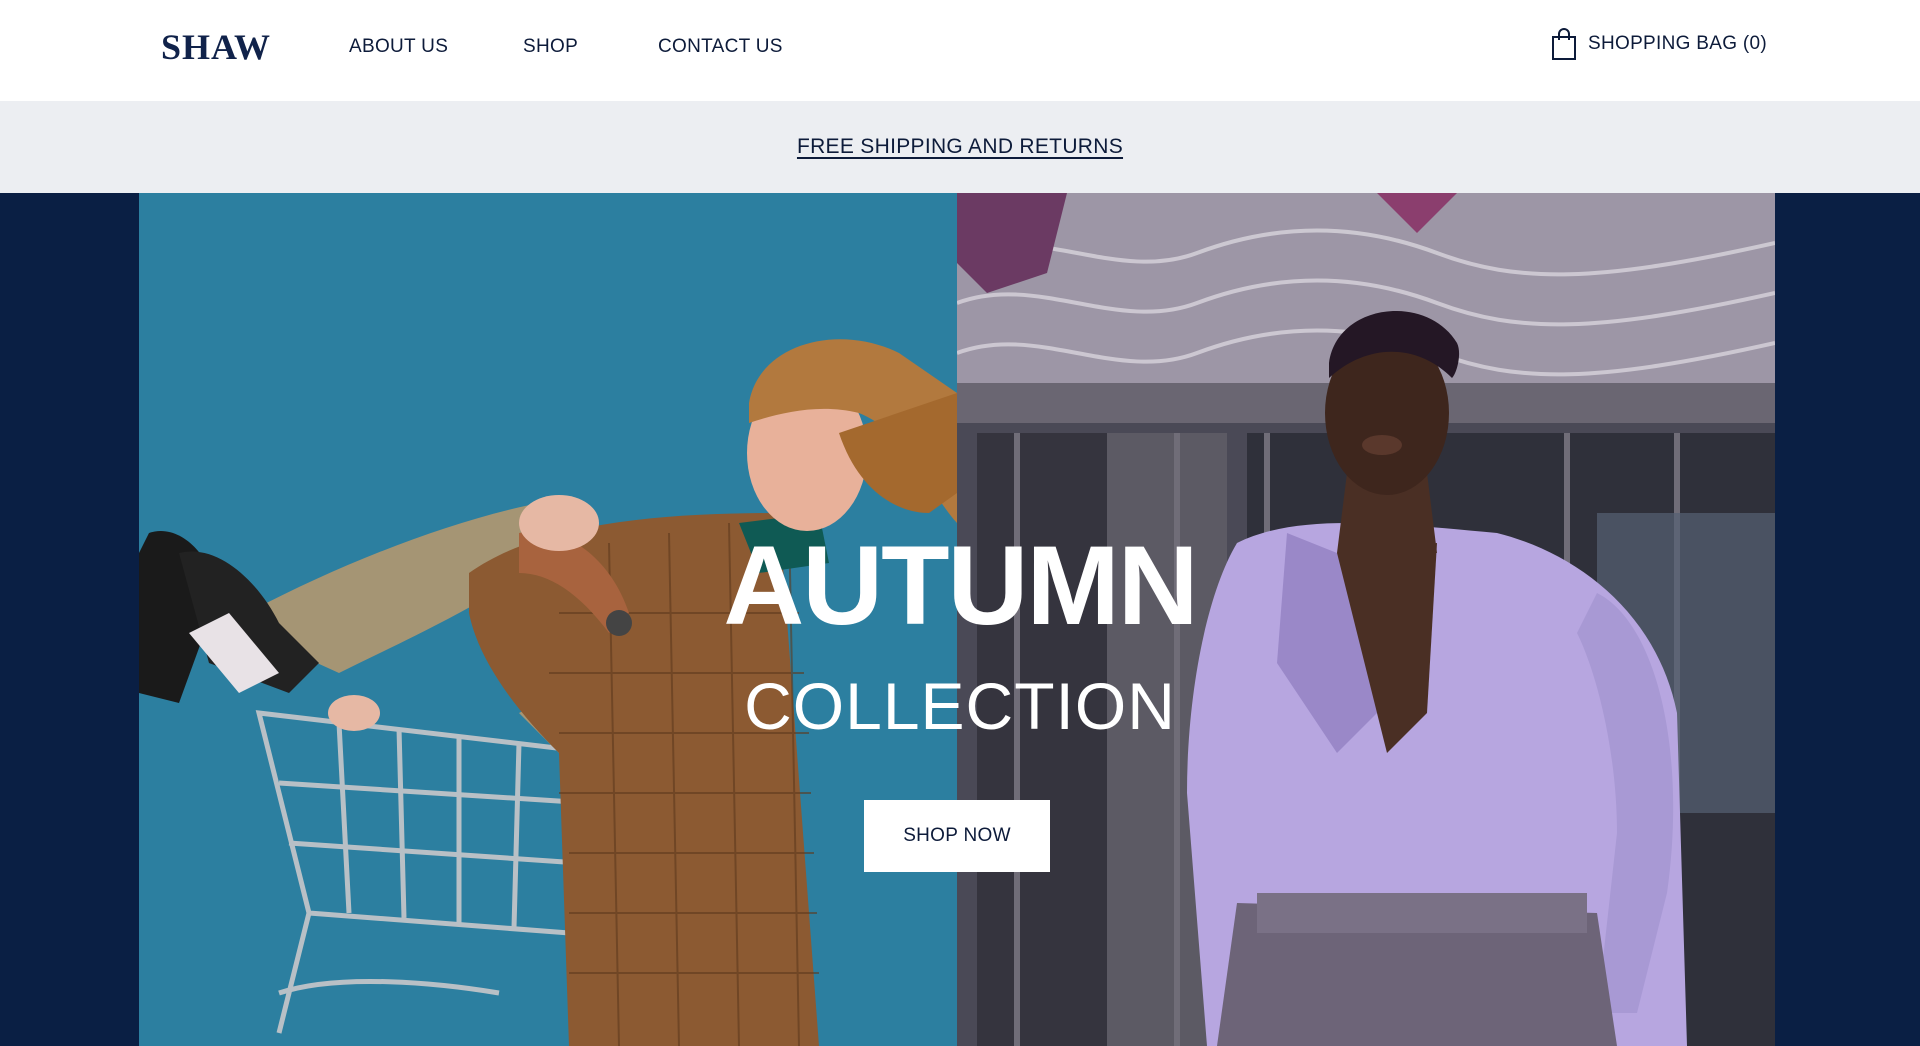 Image resolution: width=1920 pixels, height=1046 pixels. Describe the element at coordinates (960, 706) in the screenshot. I see `hero-subtitle: COLLECTION` at that location.